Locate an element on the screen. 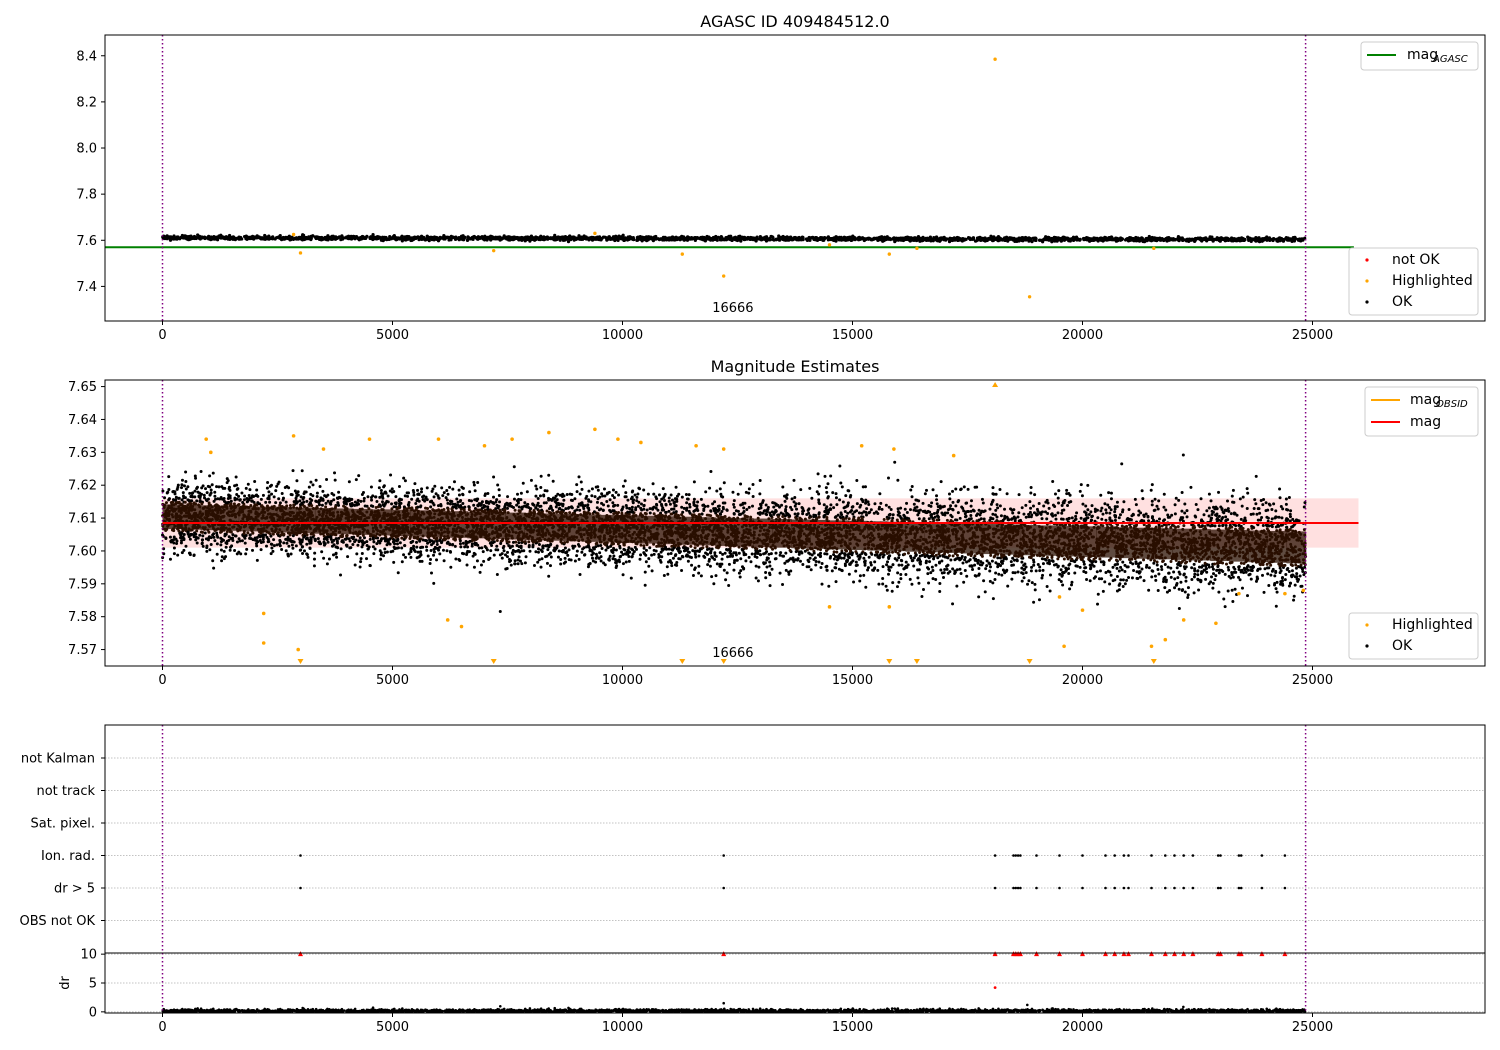 The height and width of the screenshot is (1050, 1500). legend-highlighted-label: Highlighted is located at coordinates (1432, 281).